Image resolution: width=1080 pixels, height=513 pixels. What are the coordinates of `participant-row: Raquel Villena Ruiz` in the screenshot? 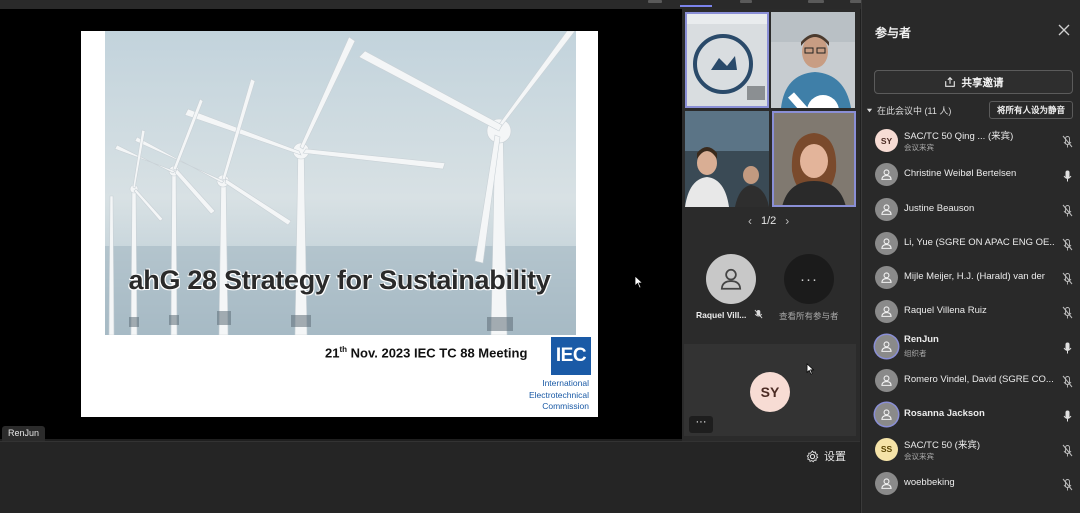 It's located at (971, 312).